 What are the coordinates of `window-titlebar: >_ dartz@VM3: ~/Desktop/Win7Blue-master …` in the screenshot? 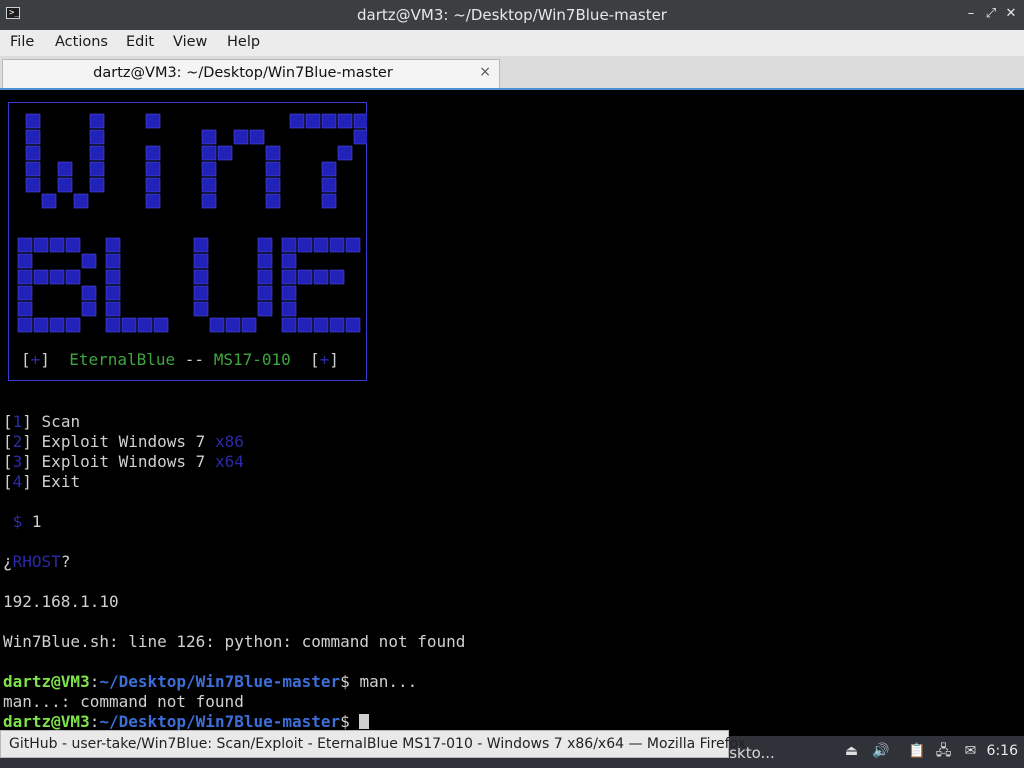 It's located at (512, 15).